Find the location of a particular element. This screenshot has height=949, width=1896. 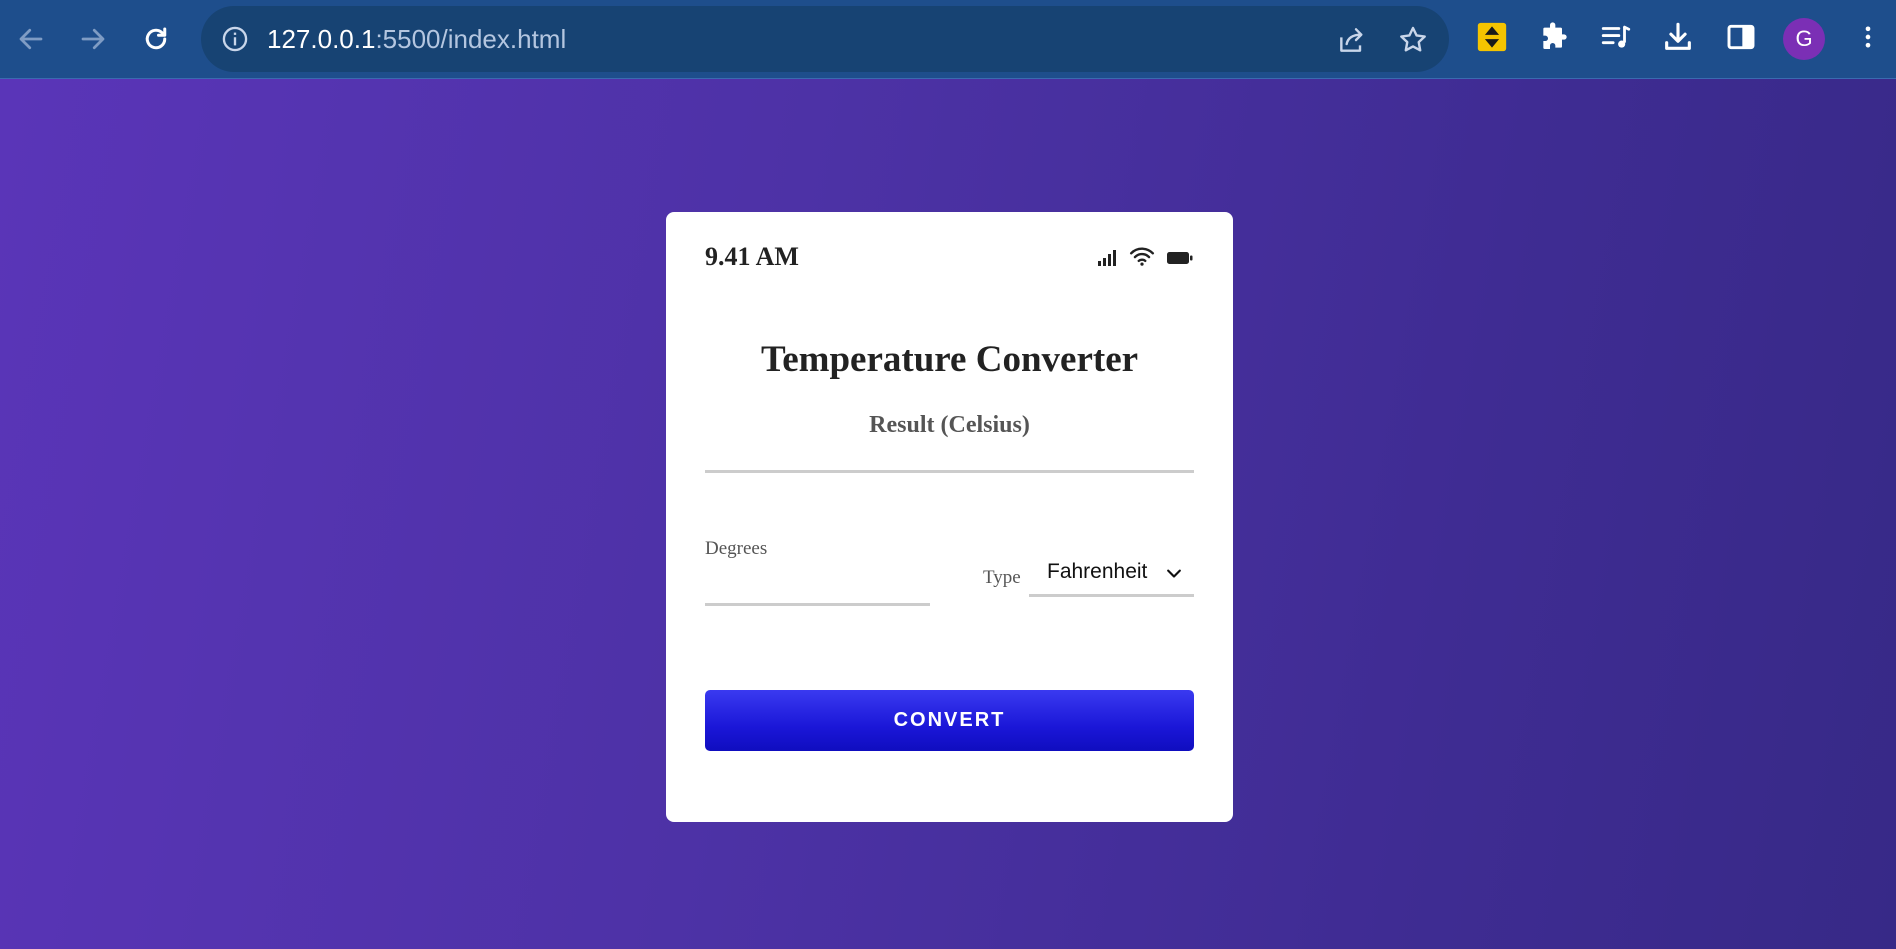

url-host: 127.0.0.1 is located at coordinates (321, 39).